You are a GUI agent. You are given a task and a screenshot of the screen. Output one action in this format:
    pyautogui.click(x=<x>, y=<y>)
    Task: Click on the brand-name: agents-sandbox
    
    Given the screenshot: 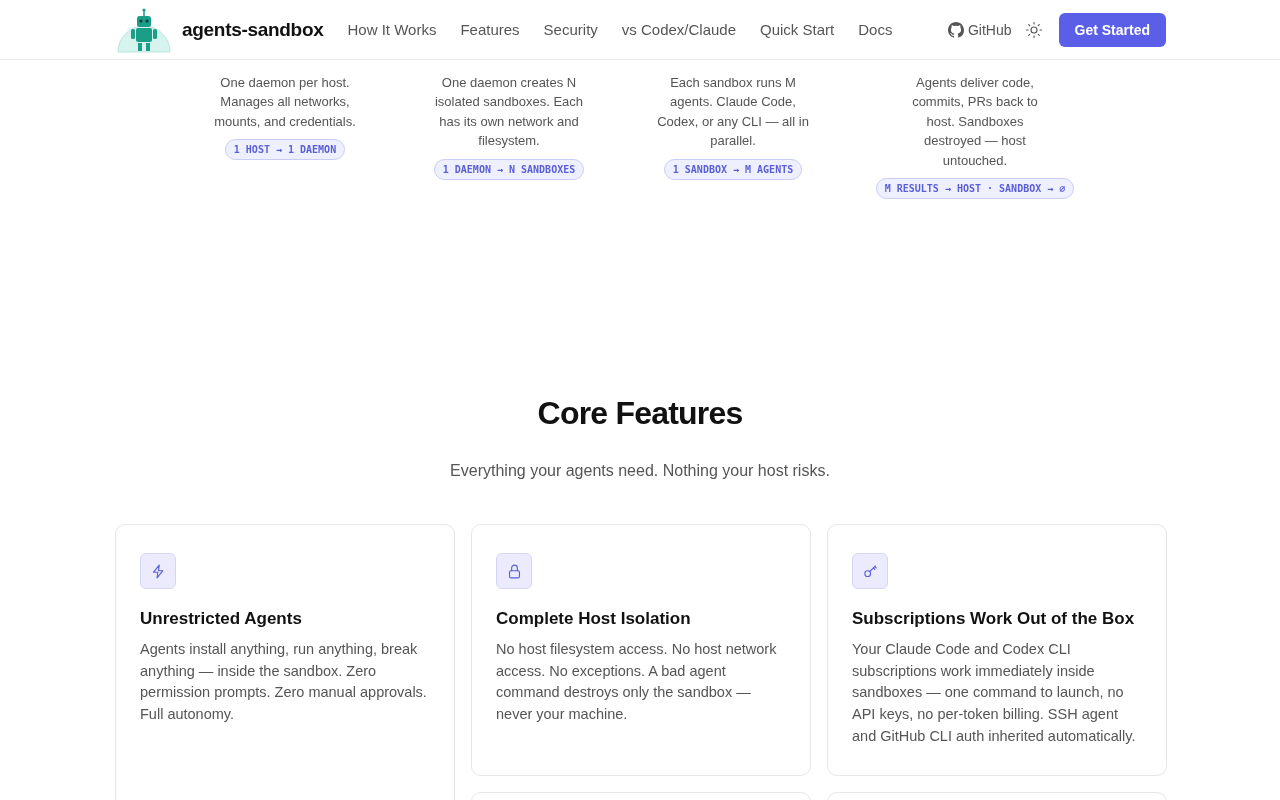 What is the action you would take?
    pyautogui.click(x=253, y=29)
    